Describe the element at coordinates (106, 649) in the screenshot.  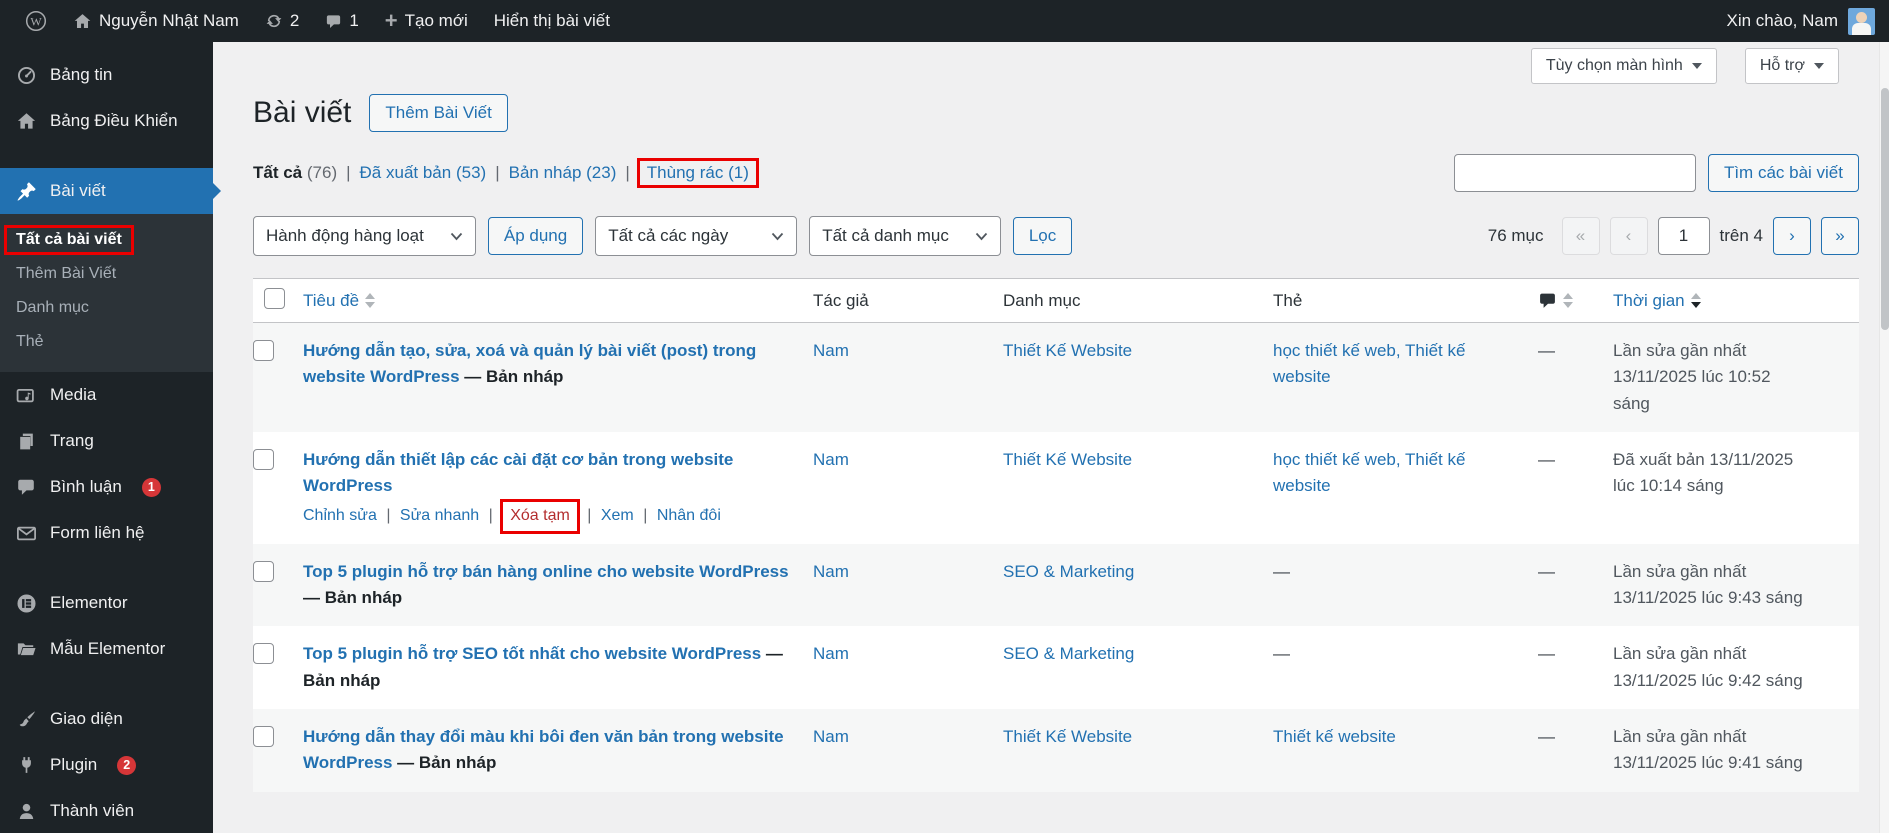
I see `sidebar-item-elementor-templates: Mẫu Elementor` at that location.